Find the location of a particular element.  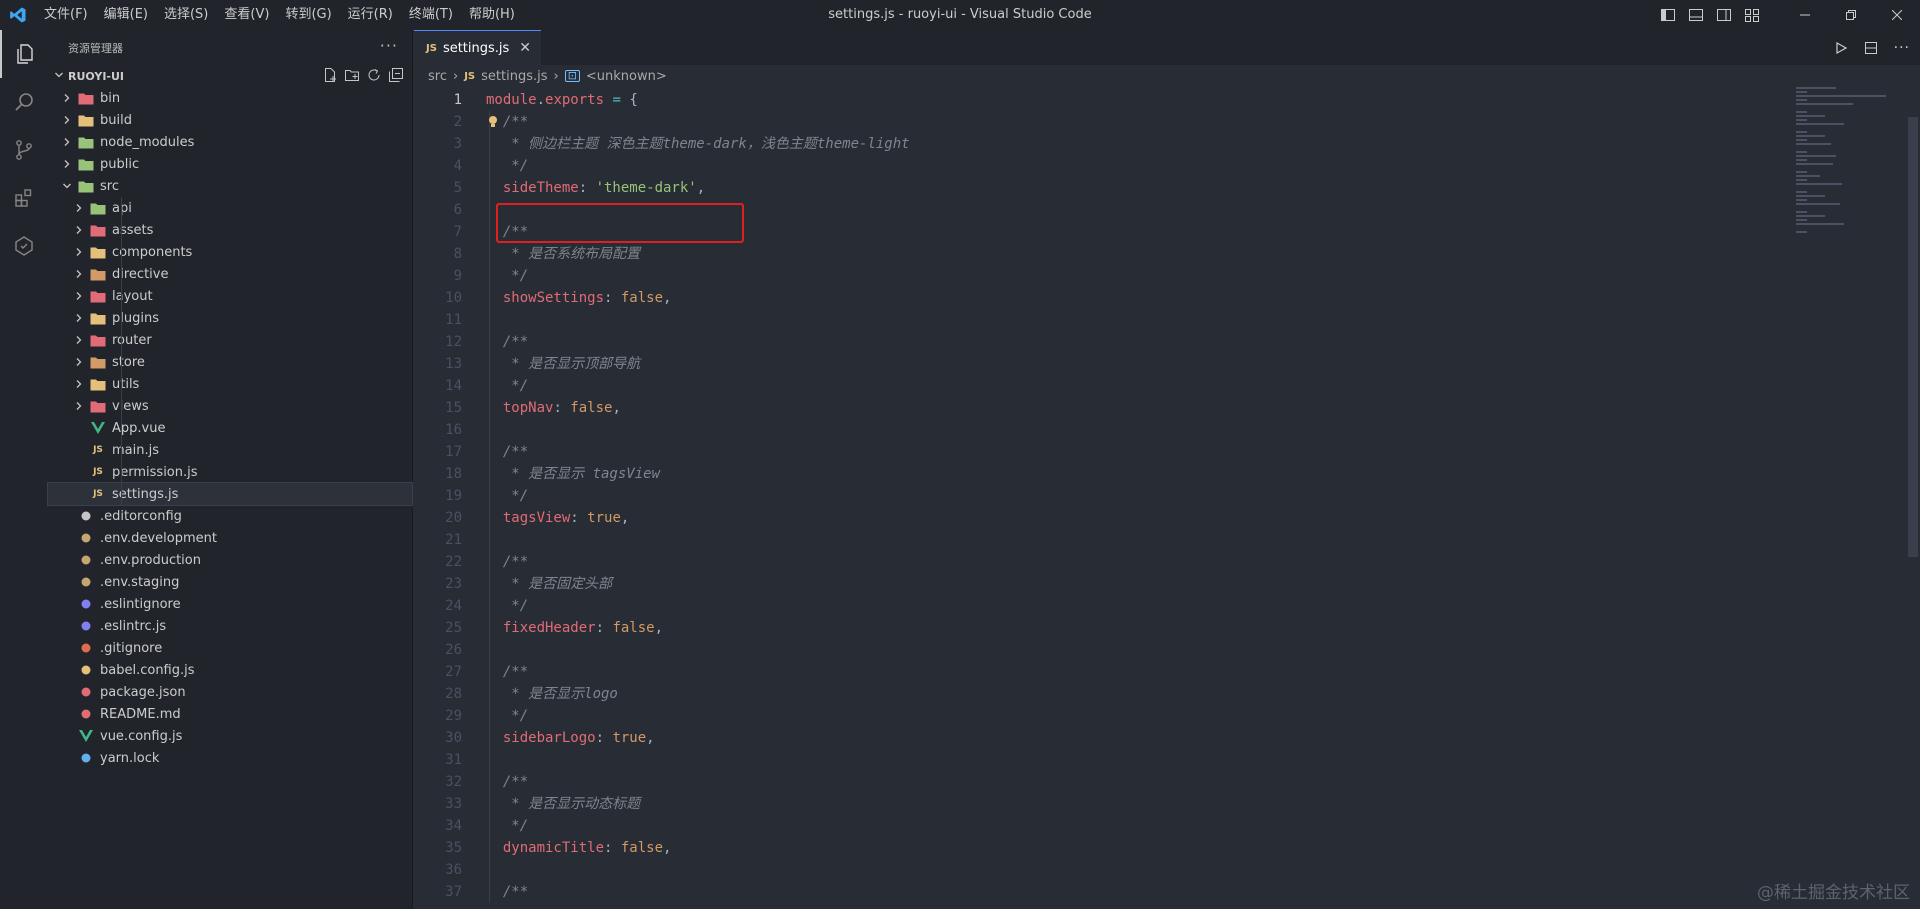

tree-folder: bin is located at coordinates (230, 98).